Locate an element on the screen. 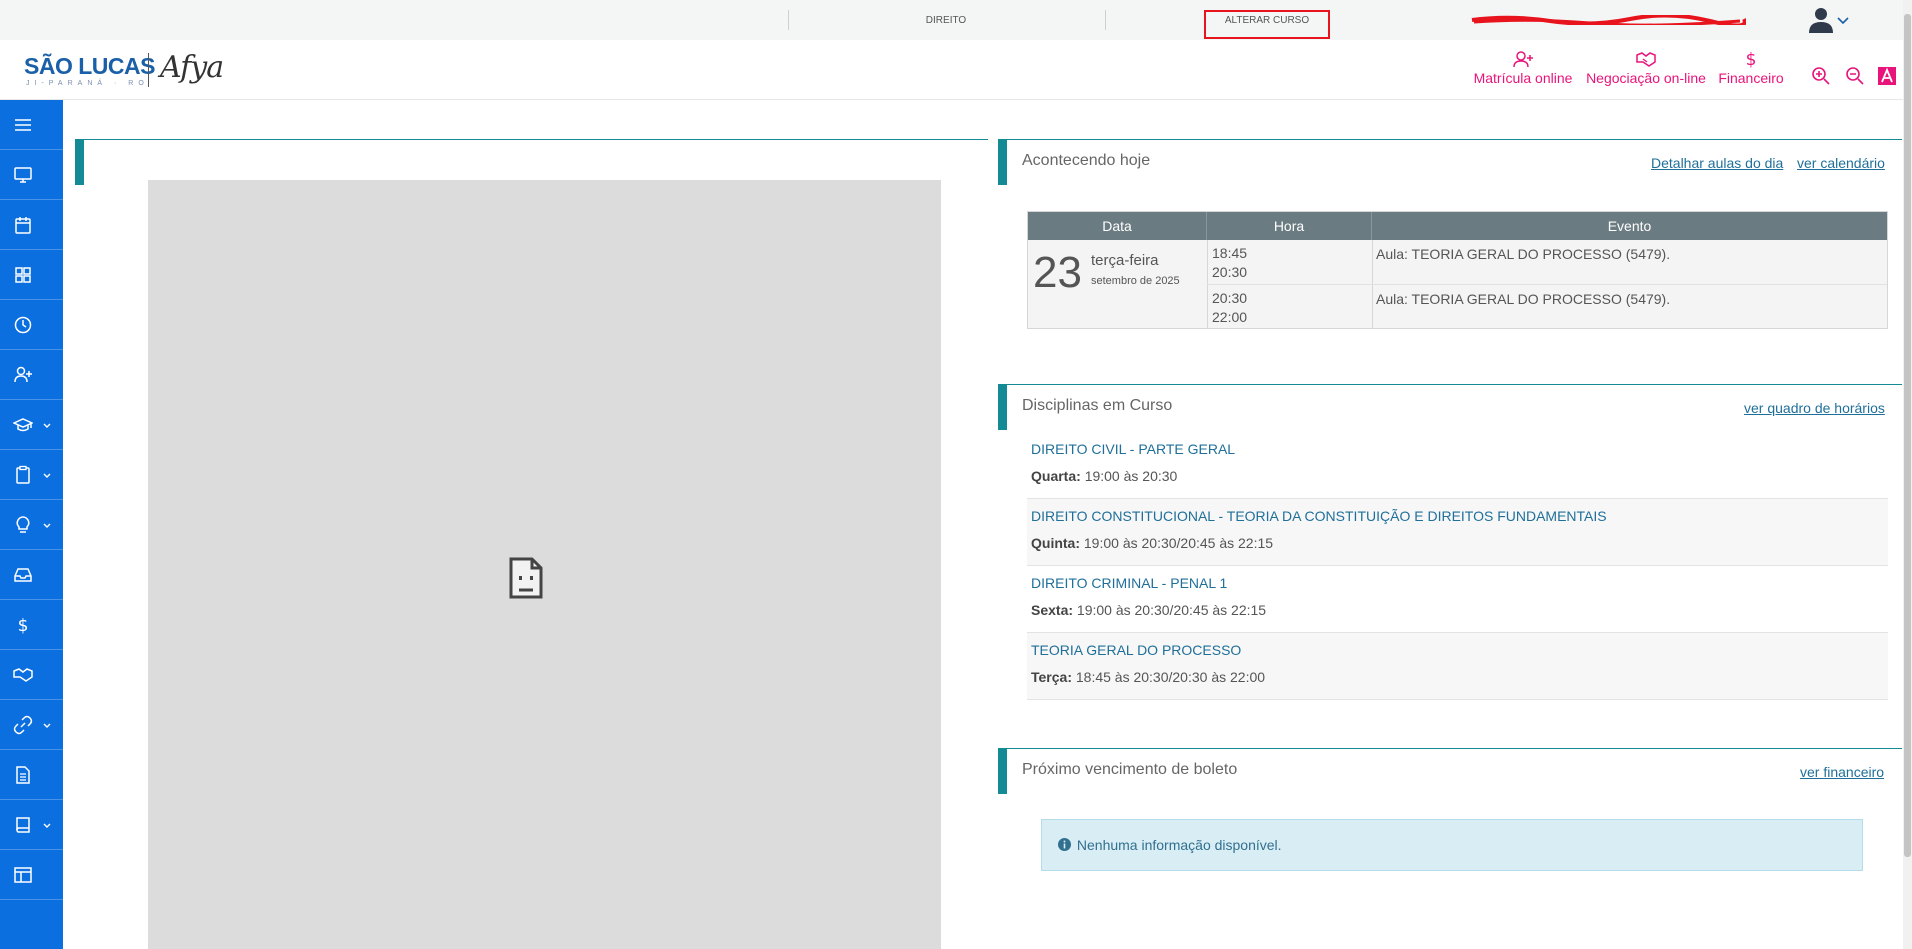 This screenshot has height=949, width=1912. sidebar-item-layout is located at coordinates (31, 875).